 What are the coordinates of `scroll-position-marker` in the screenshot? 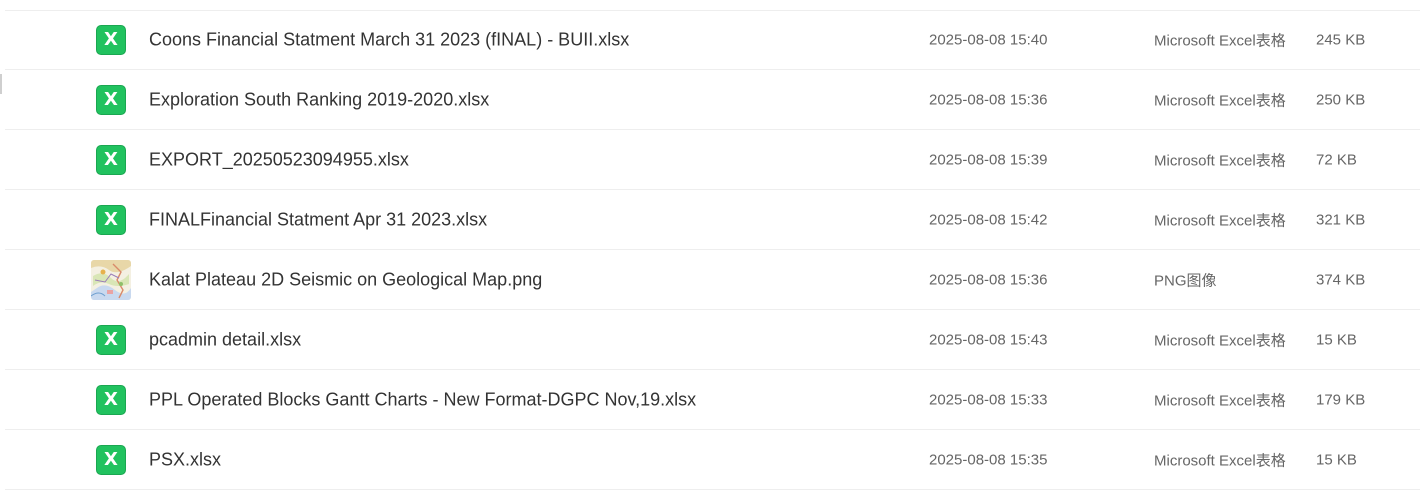 It's located at (1, 84).